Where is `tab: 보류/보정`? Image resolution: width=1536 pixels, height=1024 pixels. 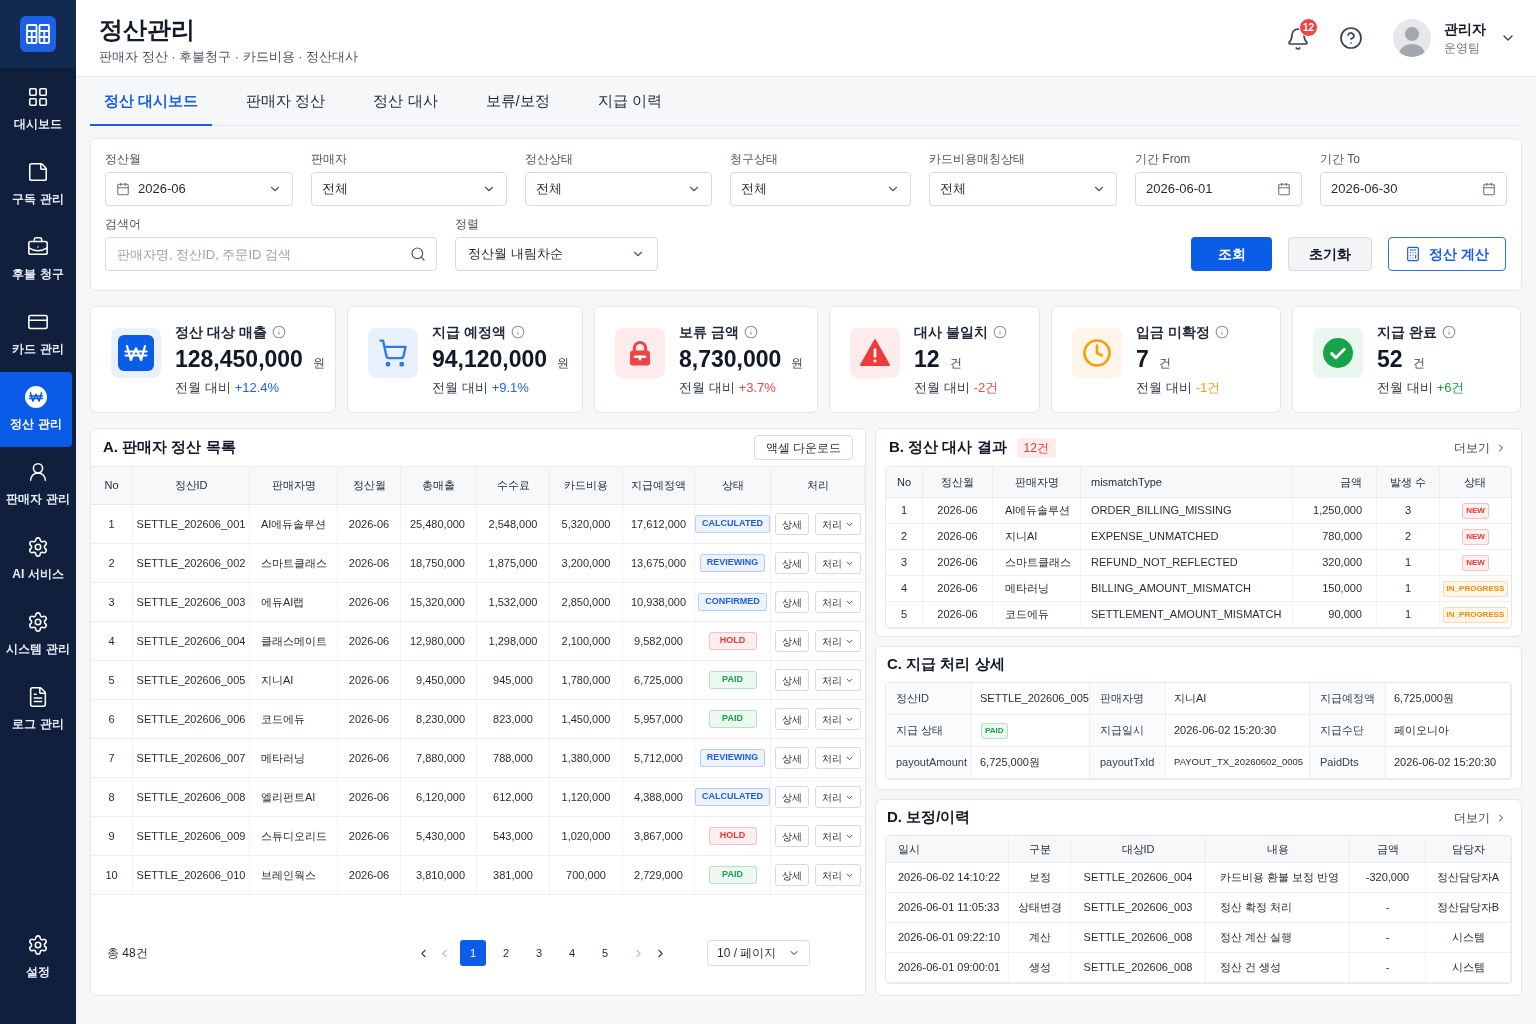
tab: 보류/보정 is located at coordinates (517, 101).